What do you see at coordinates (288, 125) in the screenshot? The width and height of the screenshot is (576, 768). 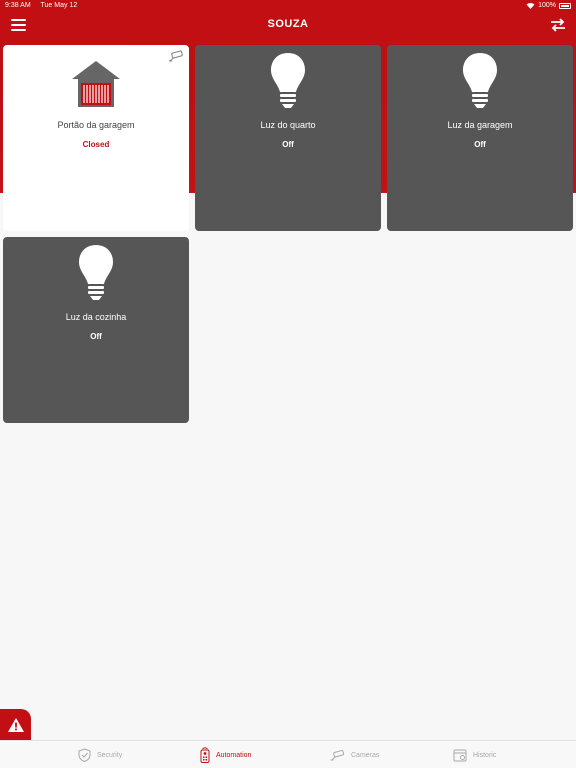 I see `device-name: Luz do quarto` at bounding box center [288, 125].